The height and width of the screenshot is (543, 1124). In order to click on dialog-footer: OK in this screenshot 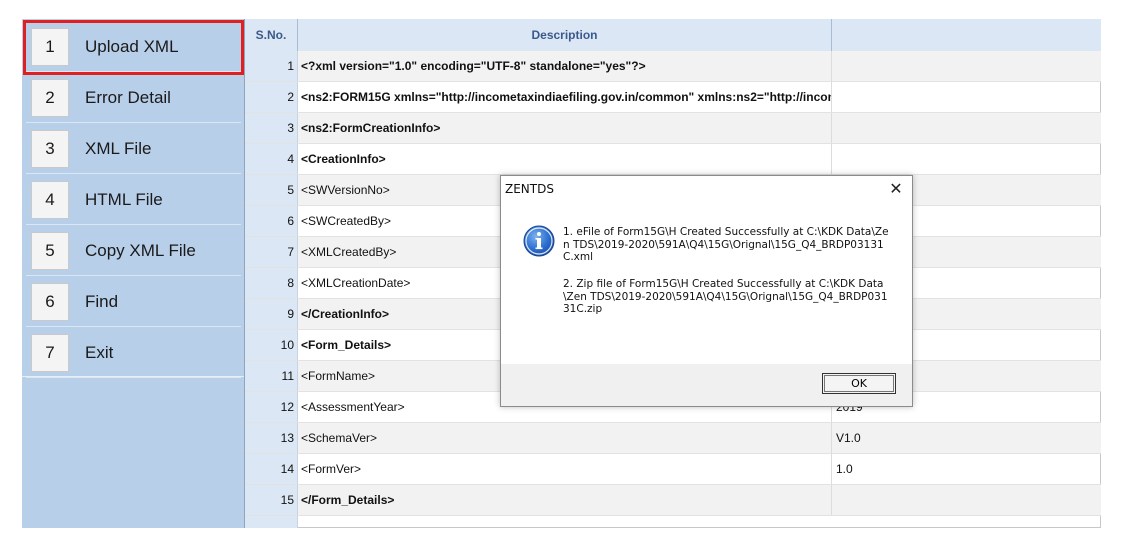, I will do `click(706, 385)`.